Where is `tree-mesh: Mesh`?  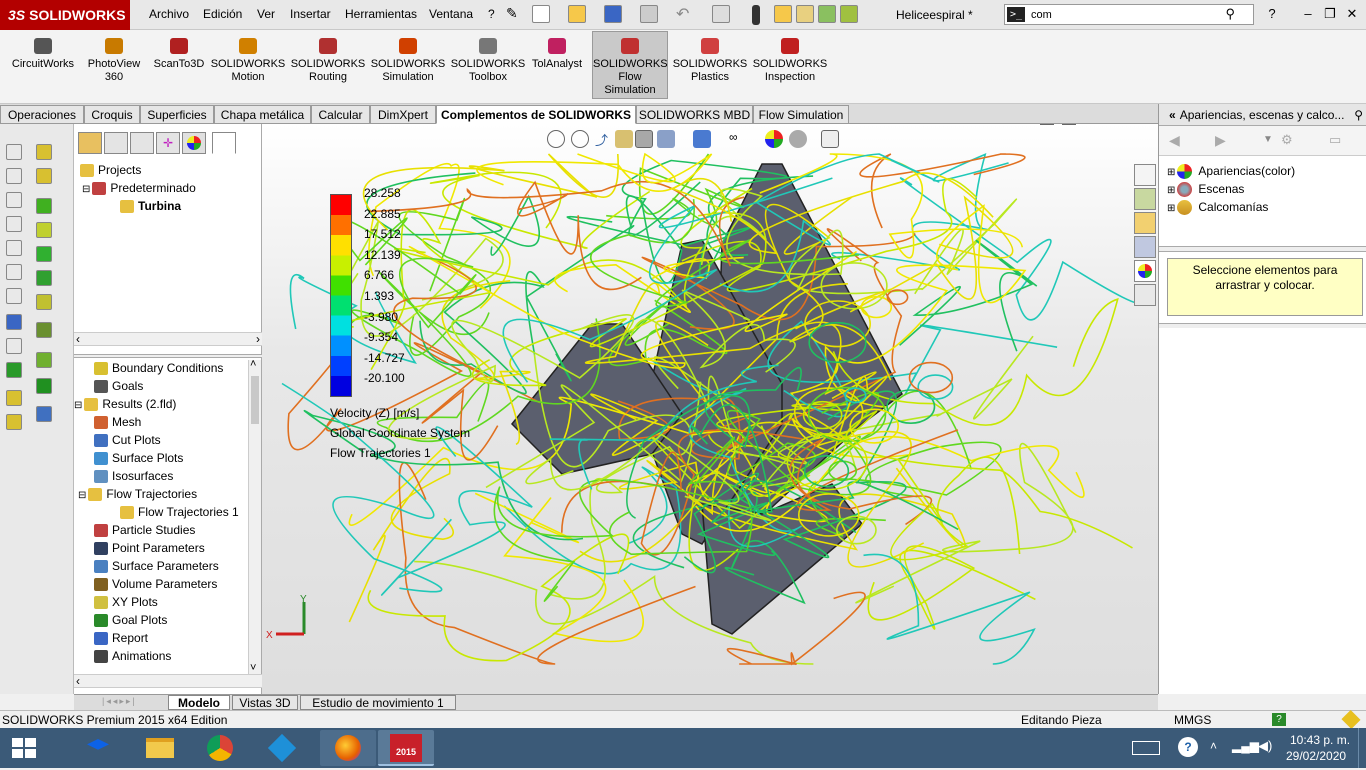
tree-mesh: Mesh is located at coordinates (117, 422).